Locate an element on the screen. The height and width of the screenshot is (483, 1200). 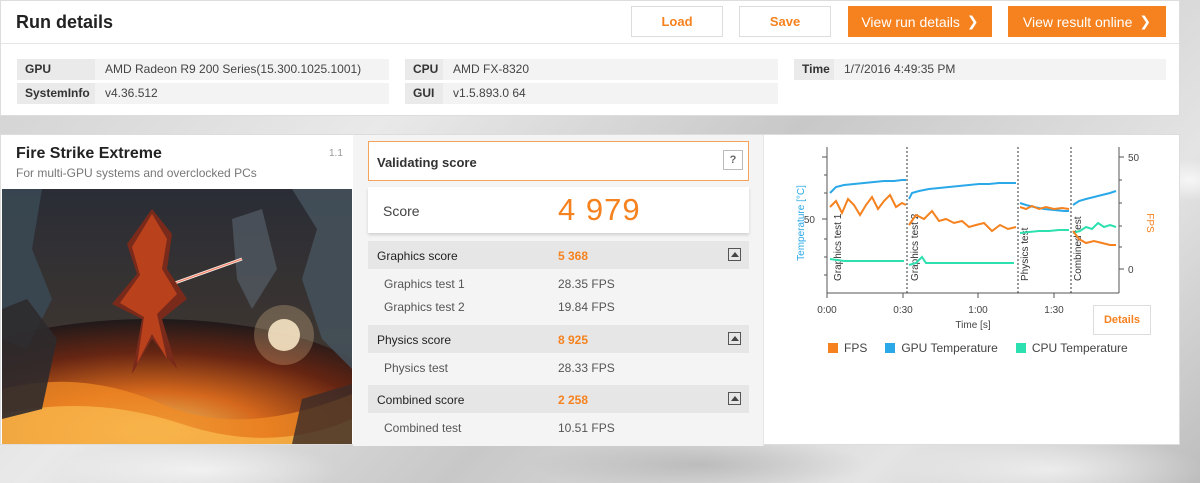
legend-gpu-label: GPU Temperature is located at coordinates (949, 348).